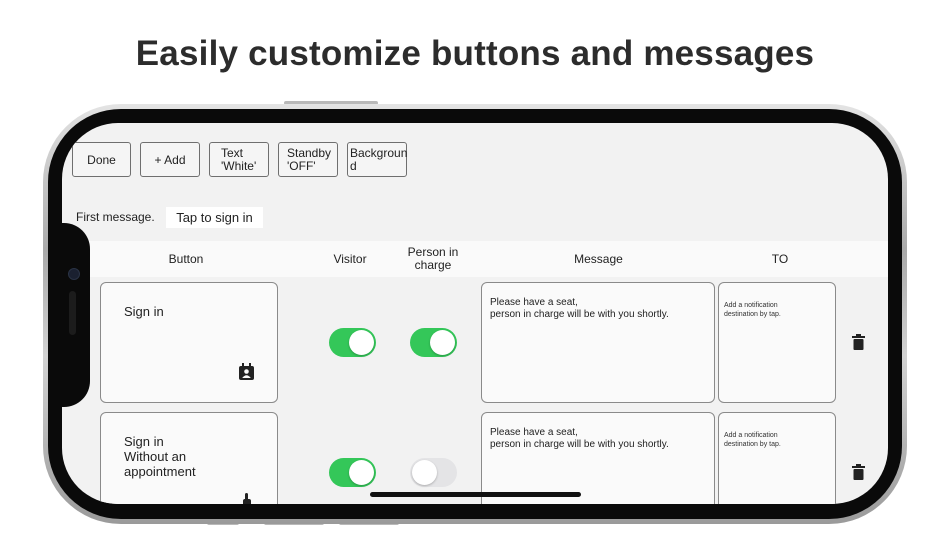 The height and width of the screenshot is (534, 950). Describe the element at coordinates (74, 274) in the screenshot. I see `camera-icon` at that location.